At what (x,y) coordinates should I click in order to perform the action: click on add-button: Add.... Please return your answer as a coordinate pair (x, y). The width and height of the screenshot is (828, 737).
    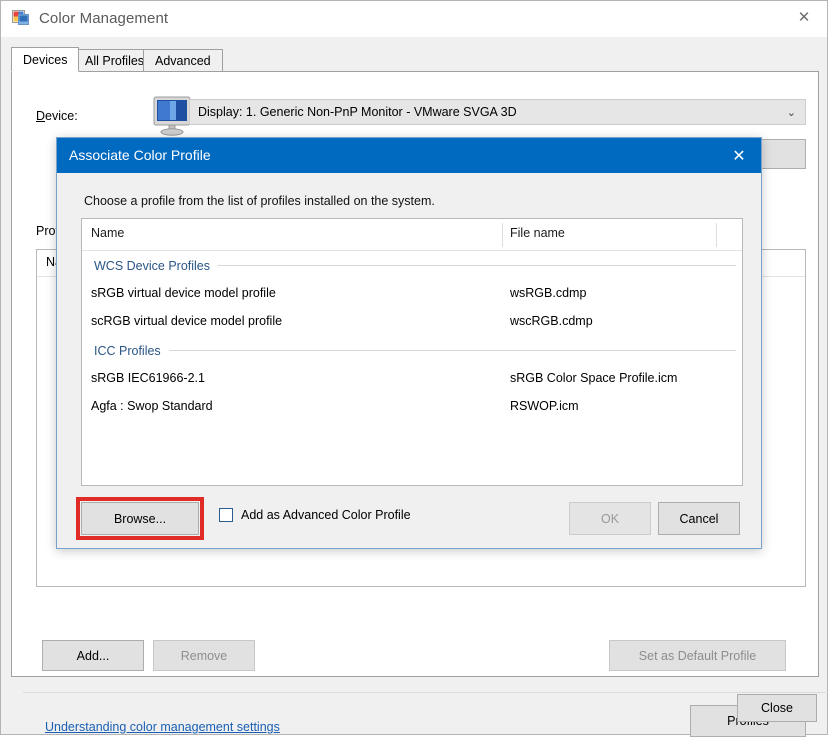
    Looking at the image, I should click on (93, 655).